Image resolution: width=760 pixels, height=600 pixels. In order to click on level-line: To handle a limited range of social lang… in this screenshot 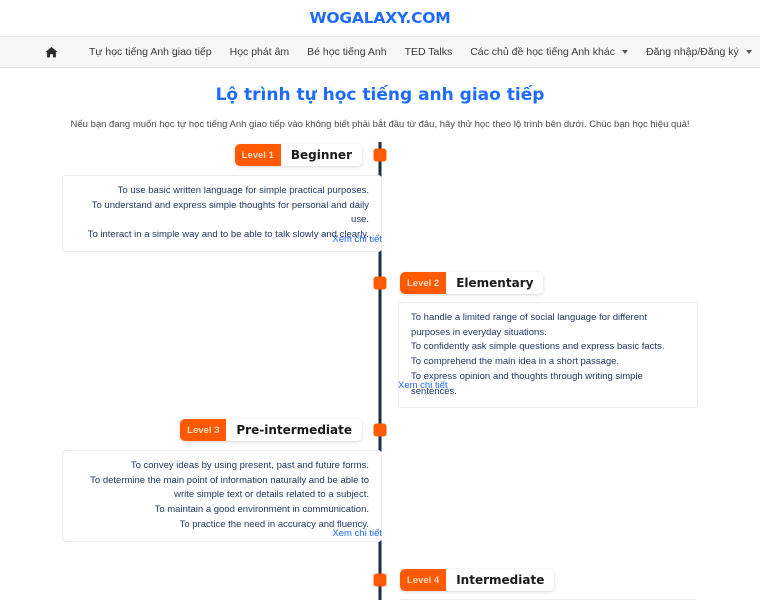, I will do `click(529, 325)`.